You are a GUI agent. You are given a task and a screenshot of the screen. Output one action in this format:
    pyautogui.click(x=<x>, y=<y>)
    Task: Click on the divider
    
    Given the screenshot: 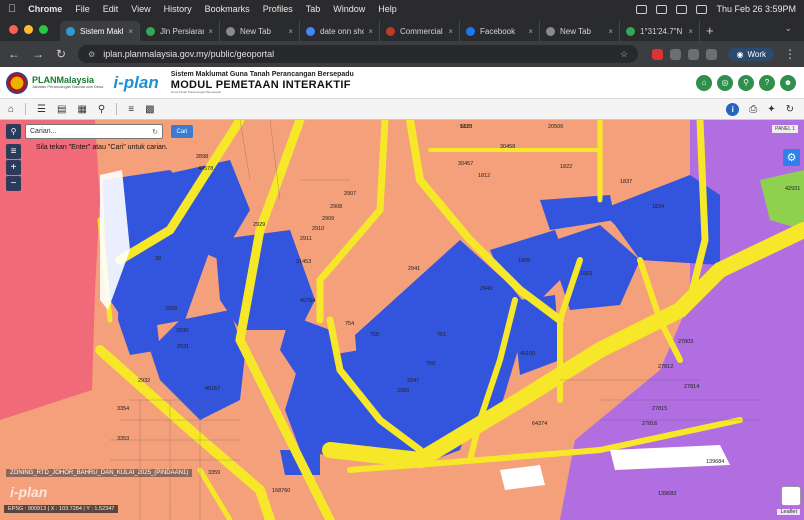 What is the action you would take?
    pyautogui.click(x=117, y=109)
    